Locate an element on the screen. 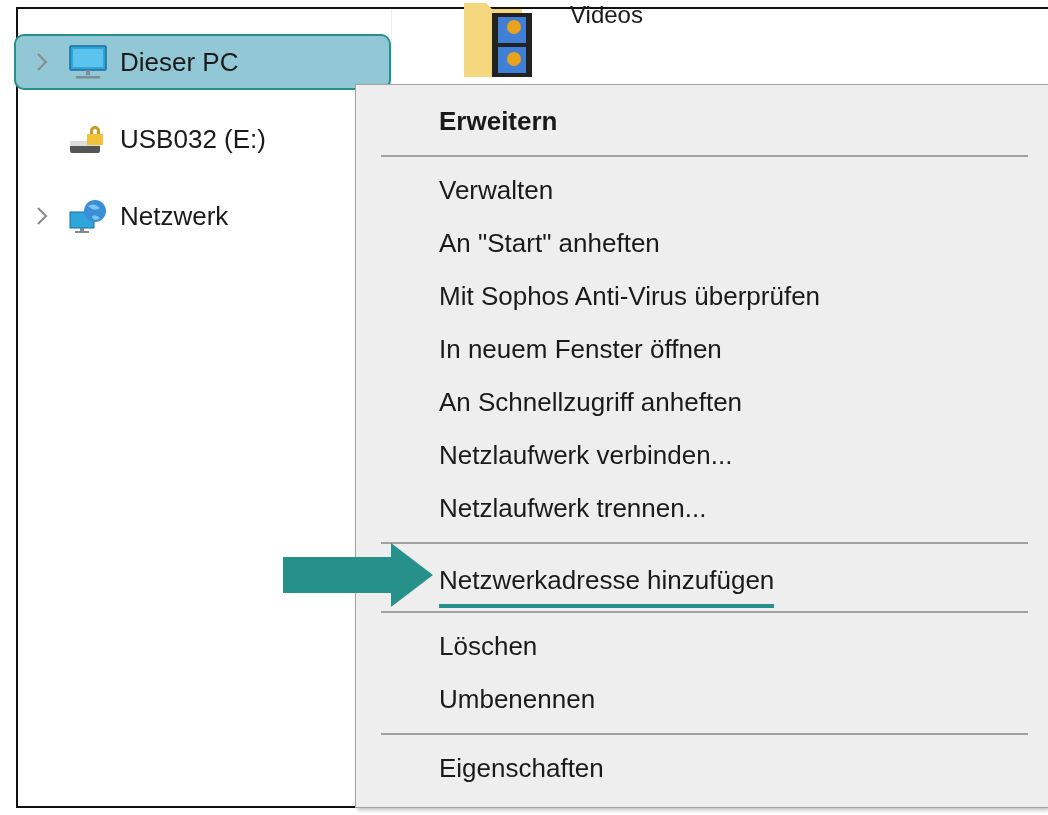  menu-item: Löschen is located at coordinates (488, 646).